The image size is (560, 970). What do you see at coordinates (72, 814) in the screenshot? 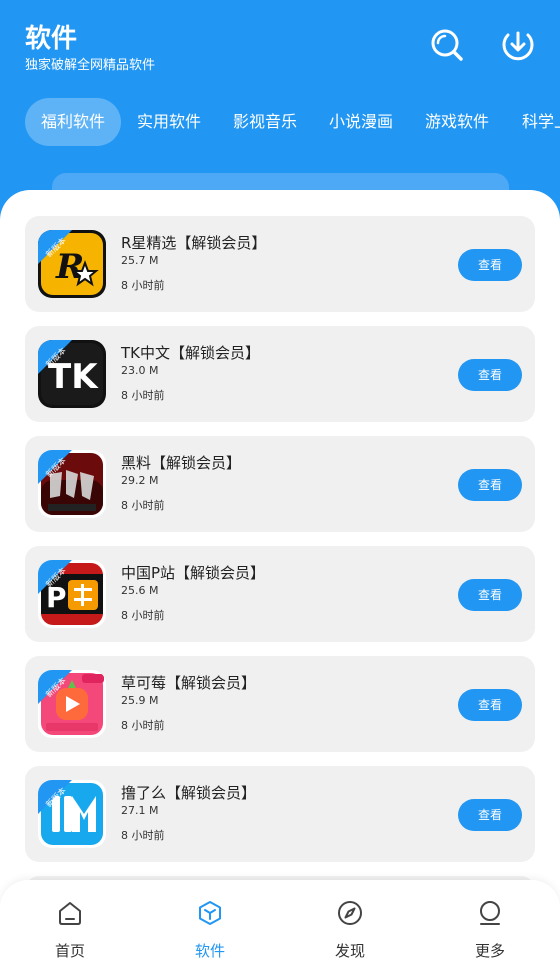
I see `lulema-icon: 新版本` at bounding box center [72, 814].